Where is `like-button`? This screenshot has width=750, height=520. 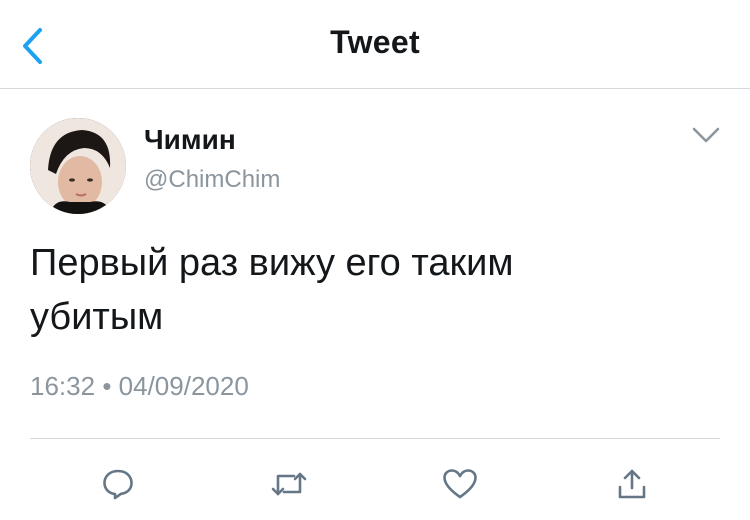
like-button is located at coordinates (460, 484).